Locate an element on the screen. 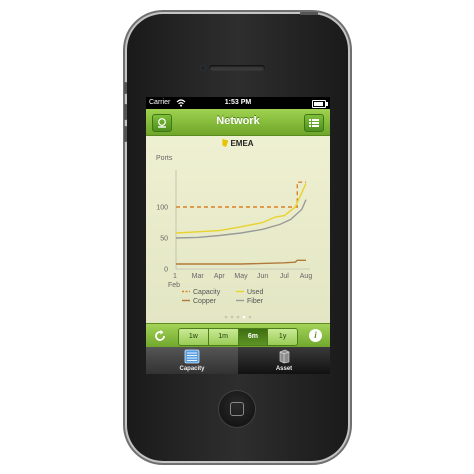 The width and height of the screenshot is (474, 474). tab-label: Capacity is located at coordinates (192, 369).